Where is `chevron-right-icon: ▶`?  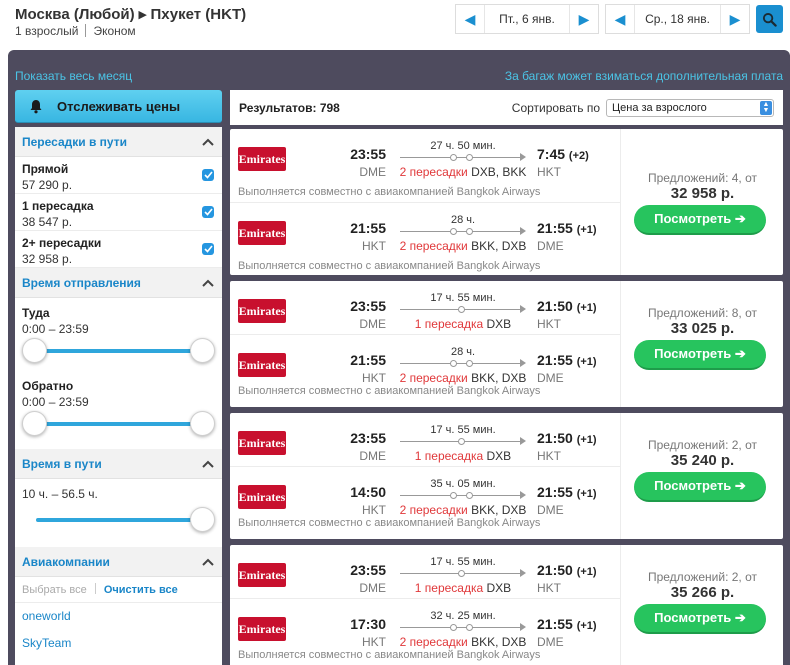
chevron-right-icon: ▶ is located at coordinates (584, 18).